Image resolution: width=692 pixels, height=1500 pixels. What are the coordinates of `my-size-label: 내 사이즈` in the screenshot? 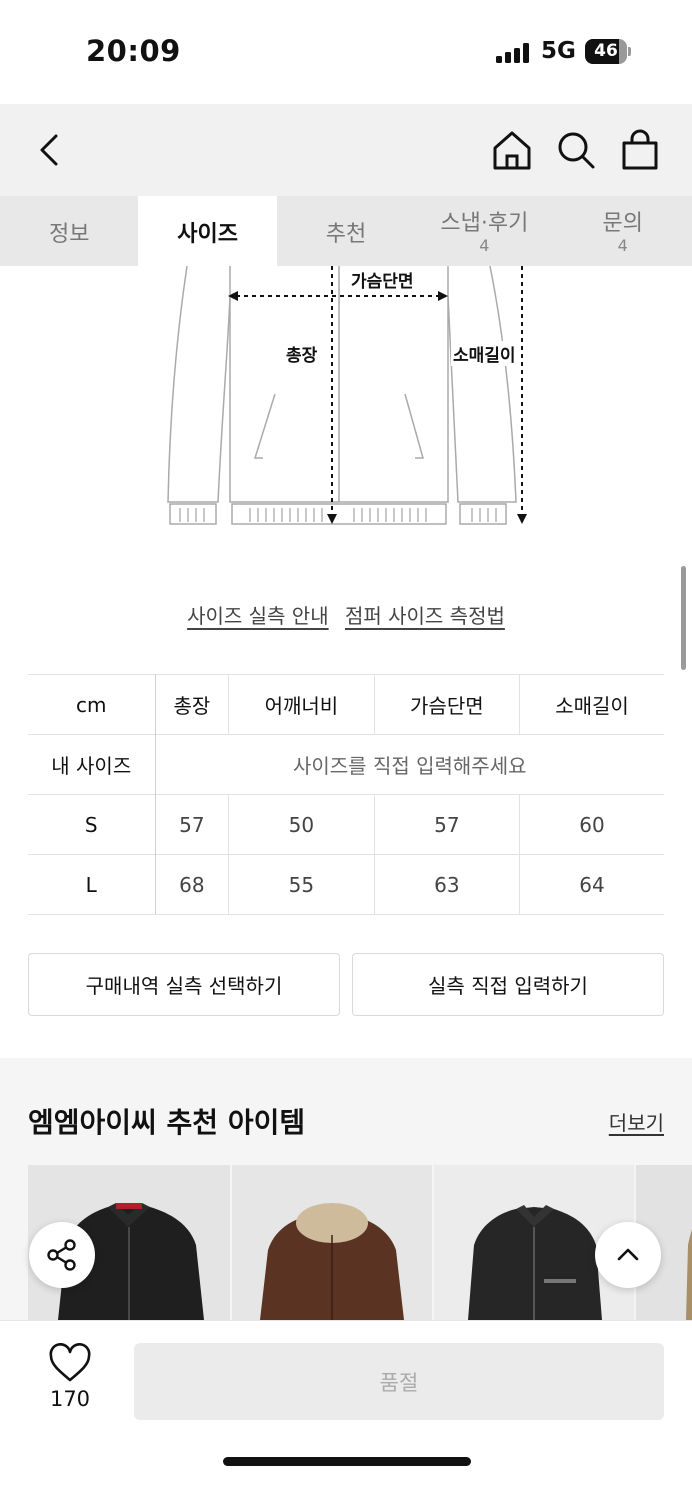 It's located at (92, 764).